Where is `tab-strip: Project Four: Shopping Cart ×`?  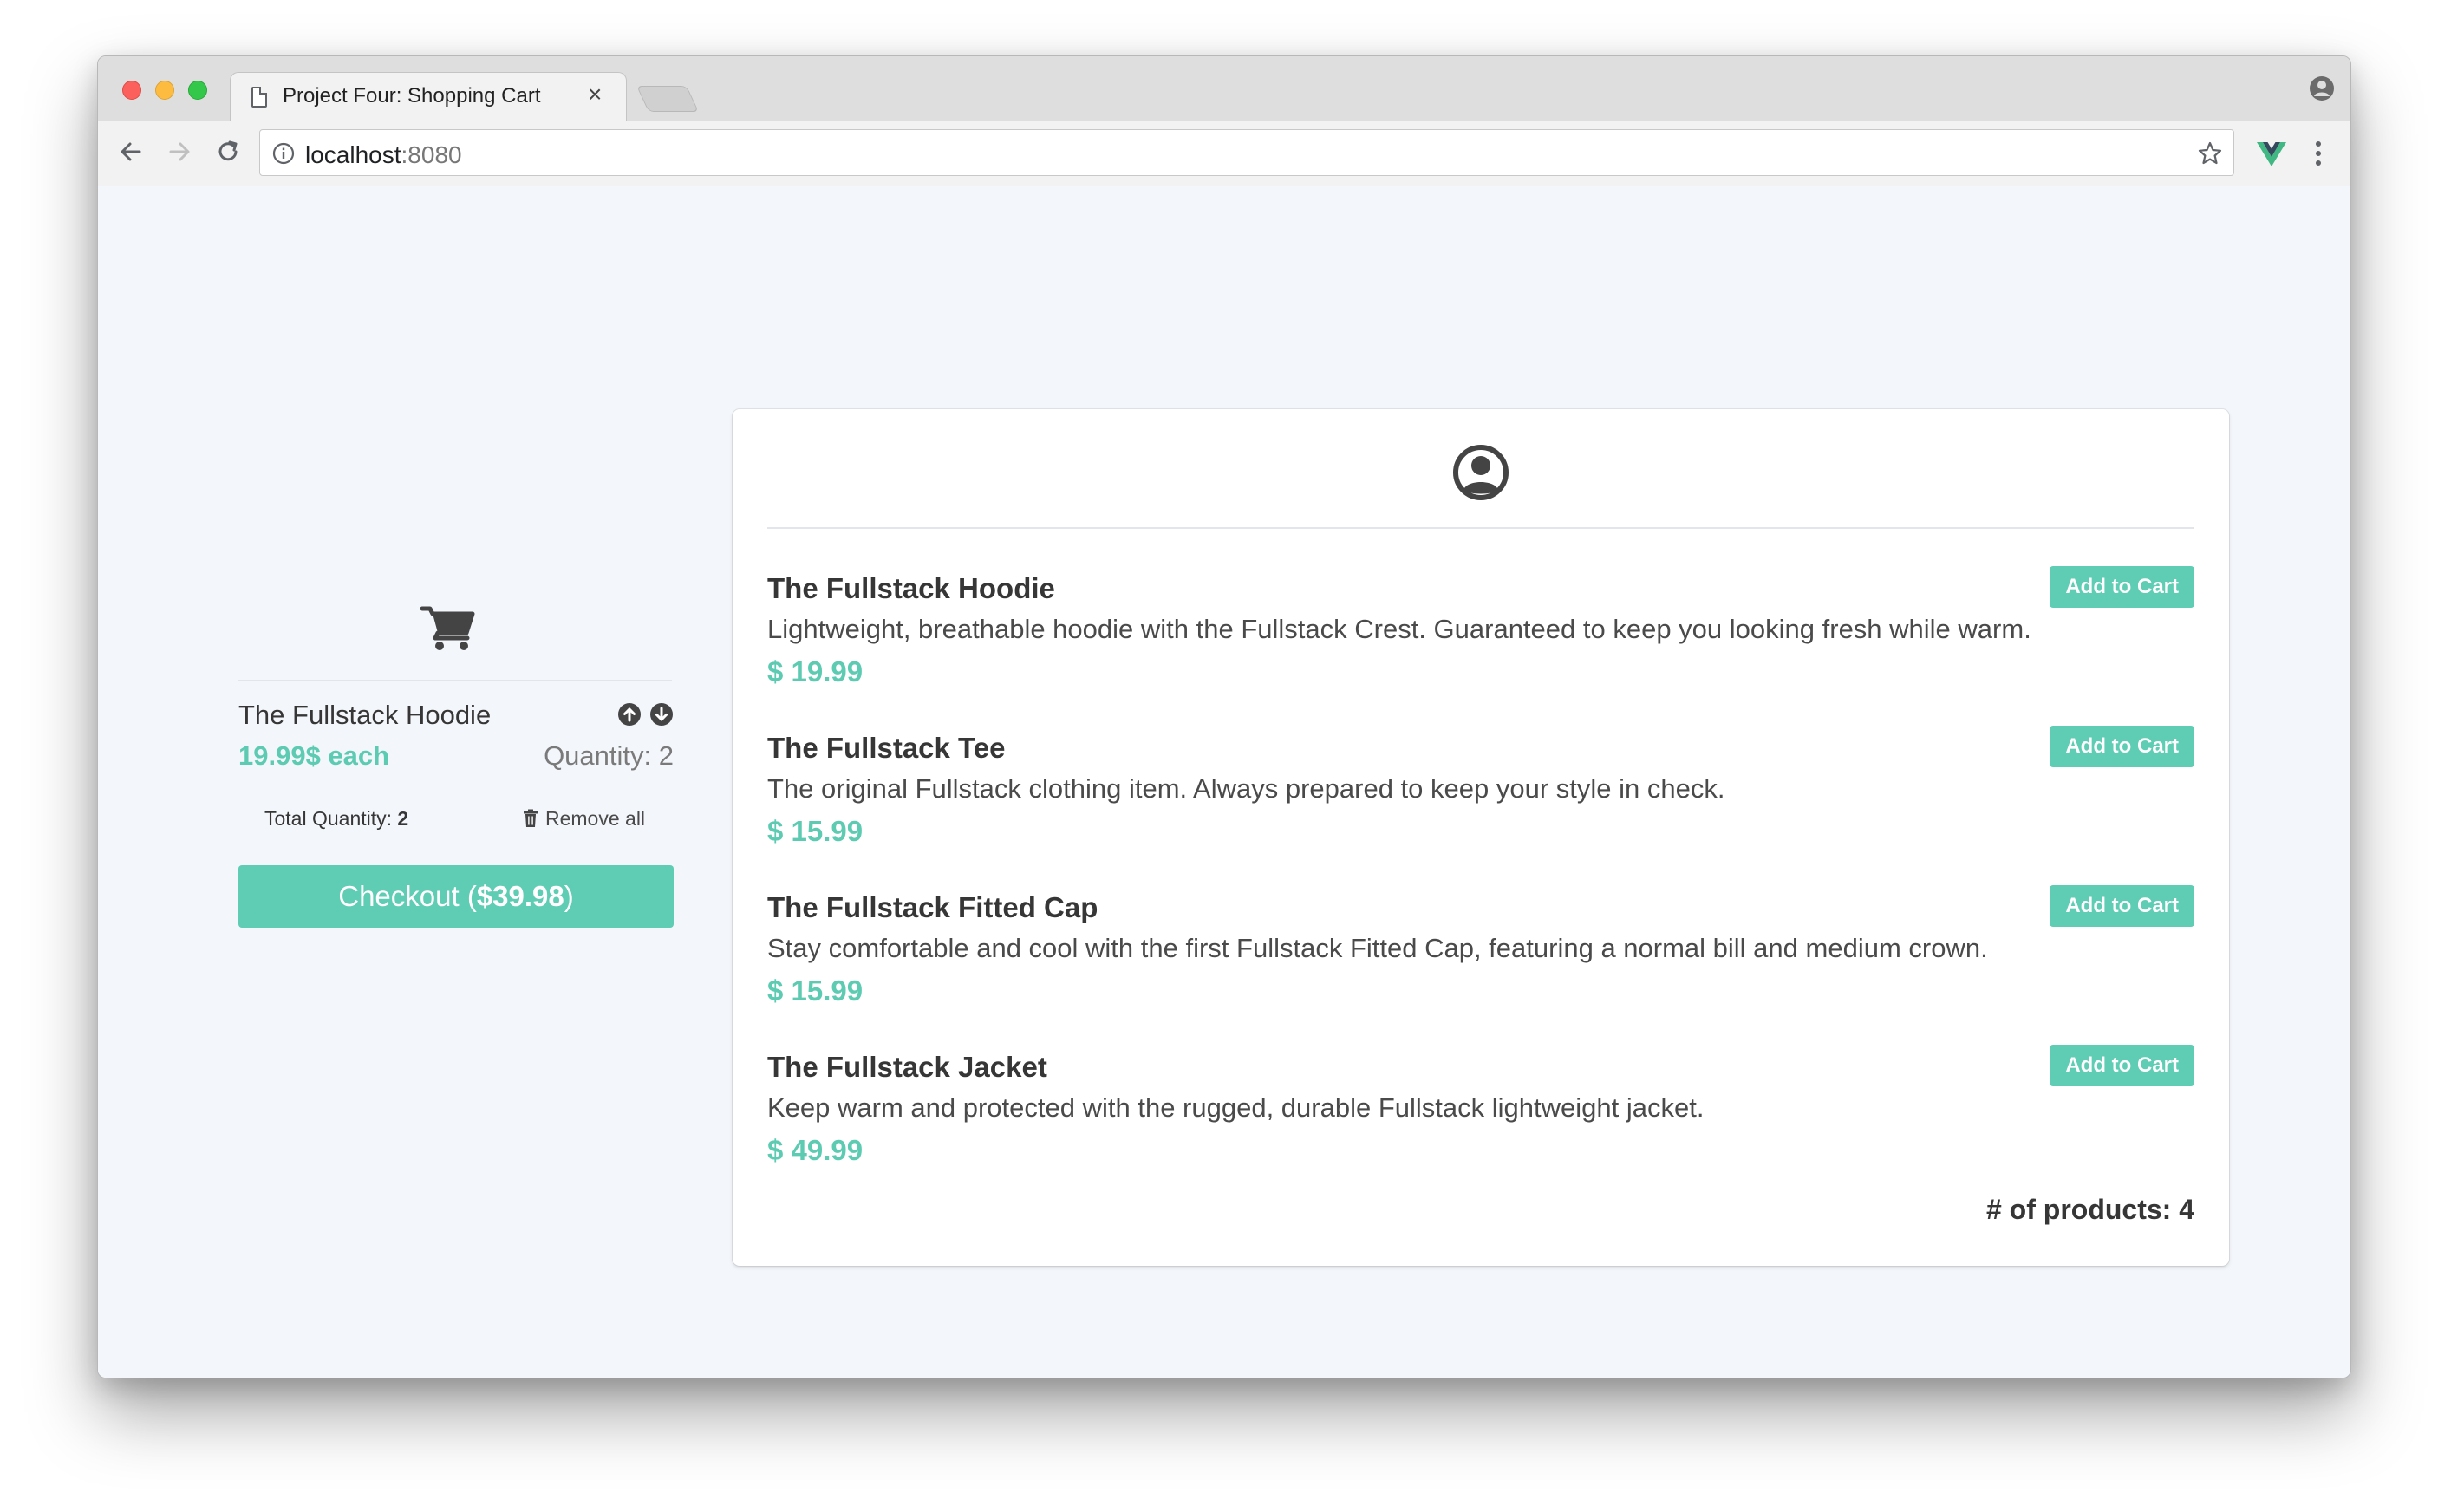 tab-strip: Project Four: Shopping Cart × is located at coordinates (1224, 89).